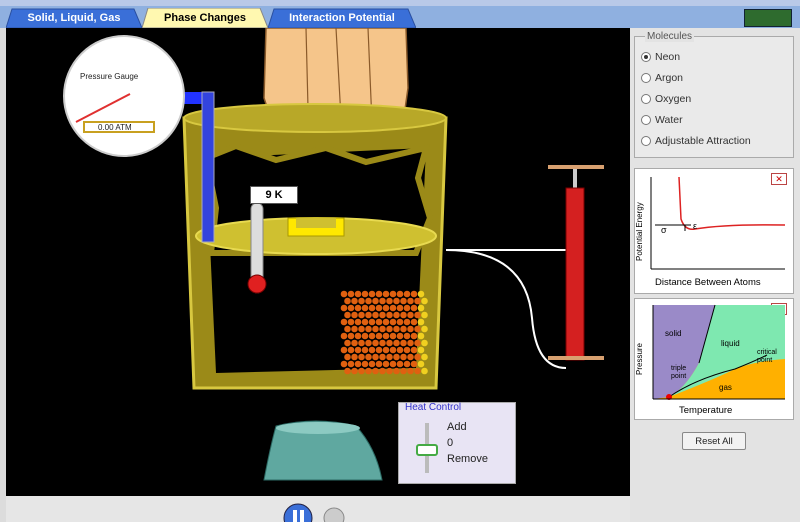 This screenshot has height=522, width=800. I want to click on tab-label: Solid, Liquid, Gas, so click(74, 18).